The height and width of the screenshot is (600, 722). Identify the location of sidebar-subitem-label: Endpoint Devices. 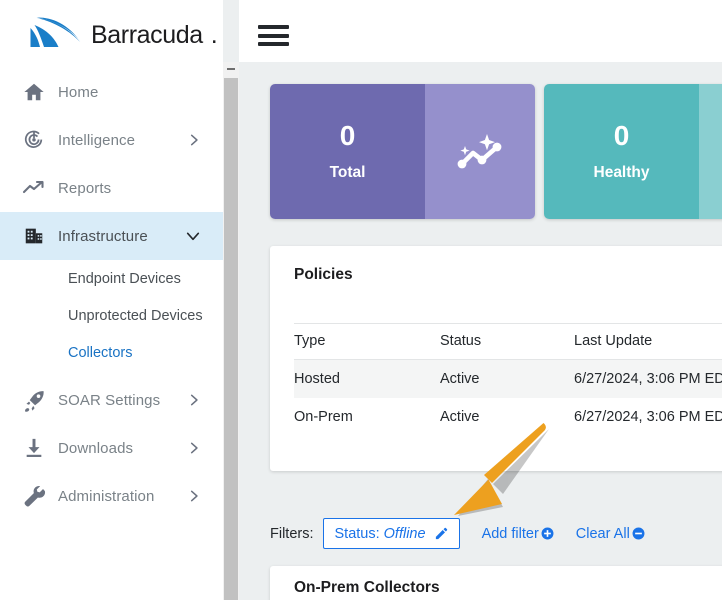
(124, 278).